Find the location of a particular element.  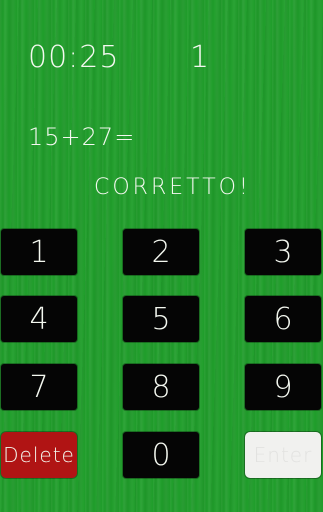

timer-display: 00:25 is located at coordinates (74, 57).